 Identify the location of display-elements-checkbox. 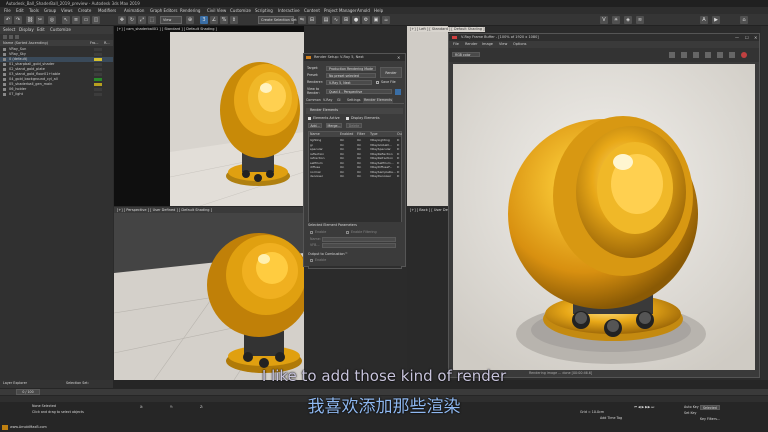
(347, 118).